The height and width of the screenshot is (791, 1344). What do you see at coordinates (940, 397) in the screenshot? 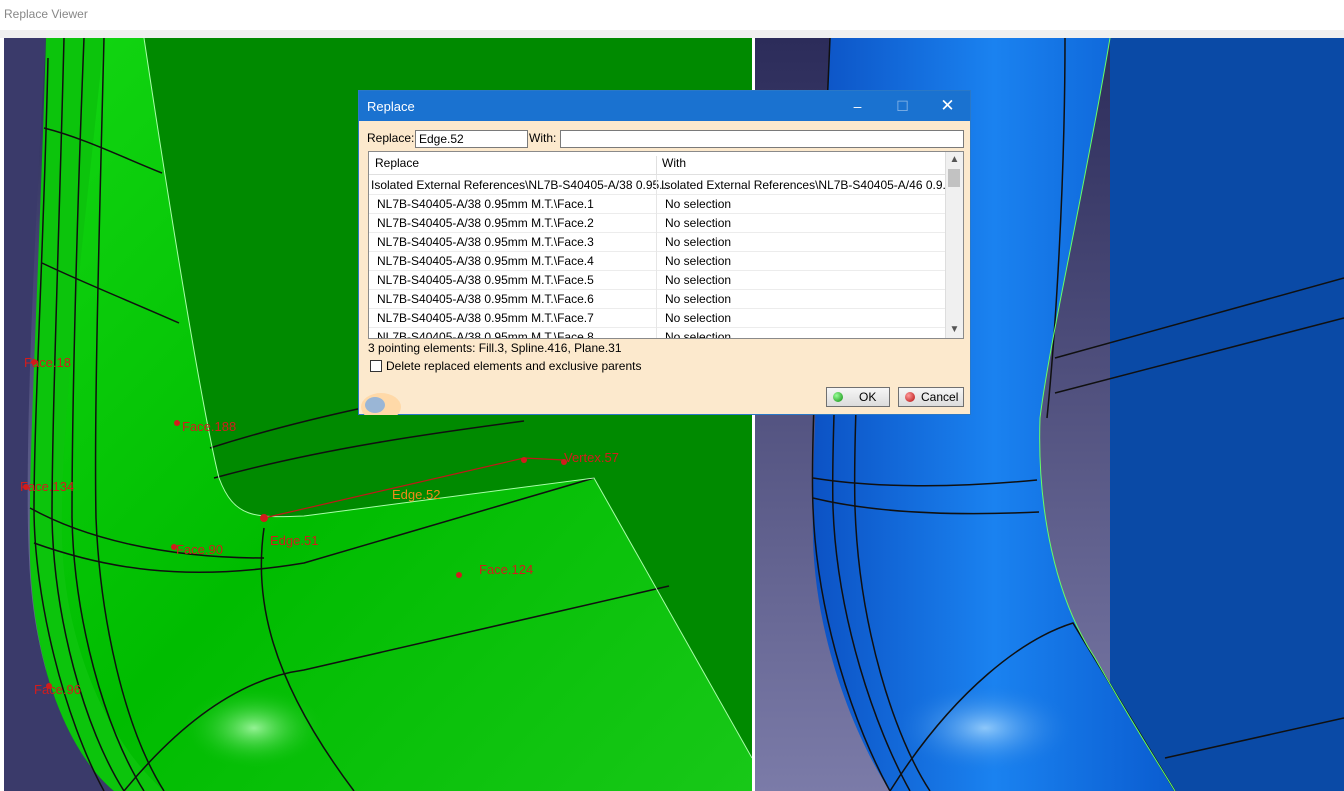
I see `cancel-button-label: Cancel` at bounding box center [940, 397].